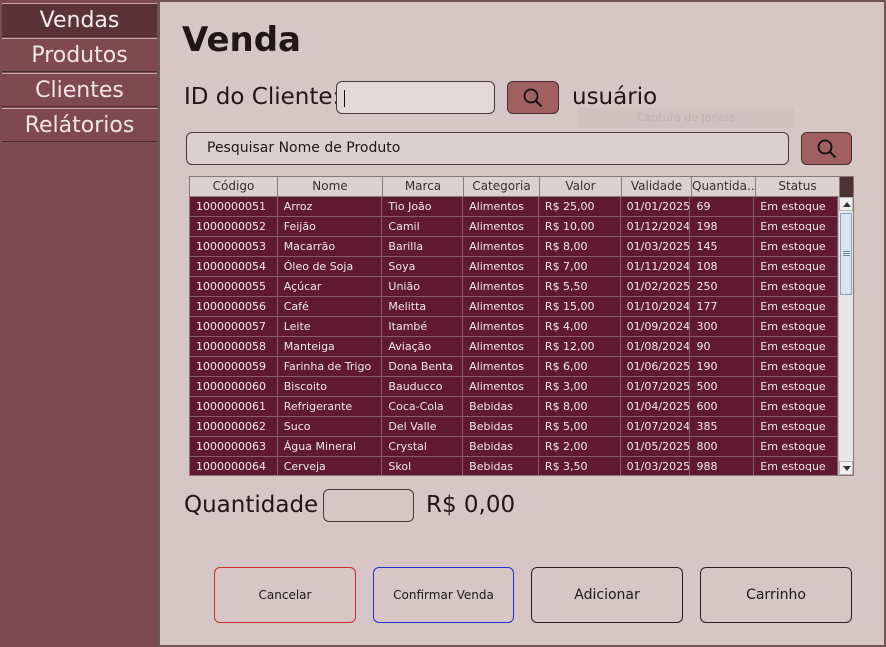 The image size is (886, 647). I want to click on scroll-thumb, so click(846, 254).